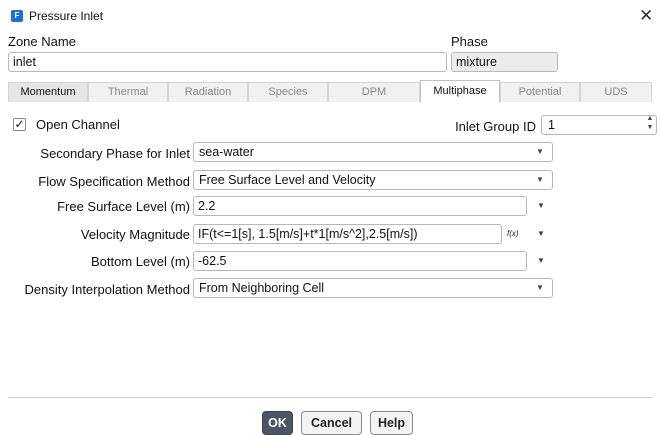  I want to click on tab-potential: Potential, so click(540, 92).